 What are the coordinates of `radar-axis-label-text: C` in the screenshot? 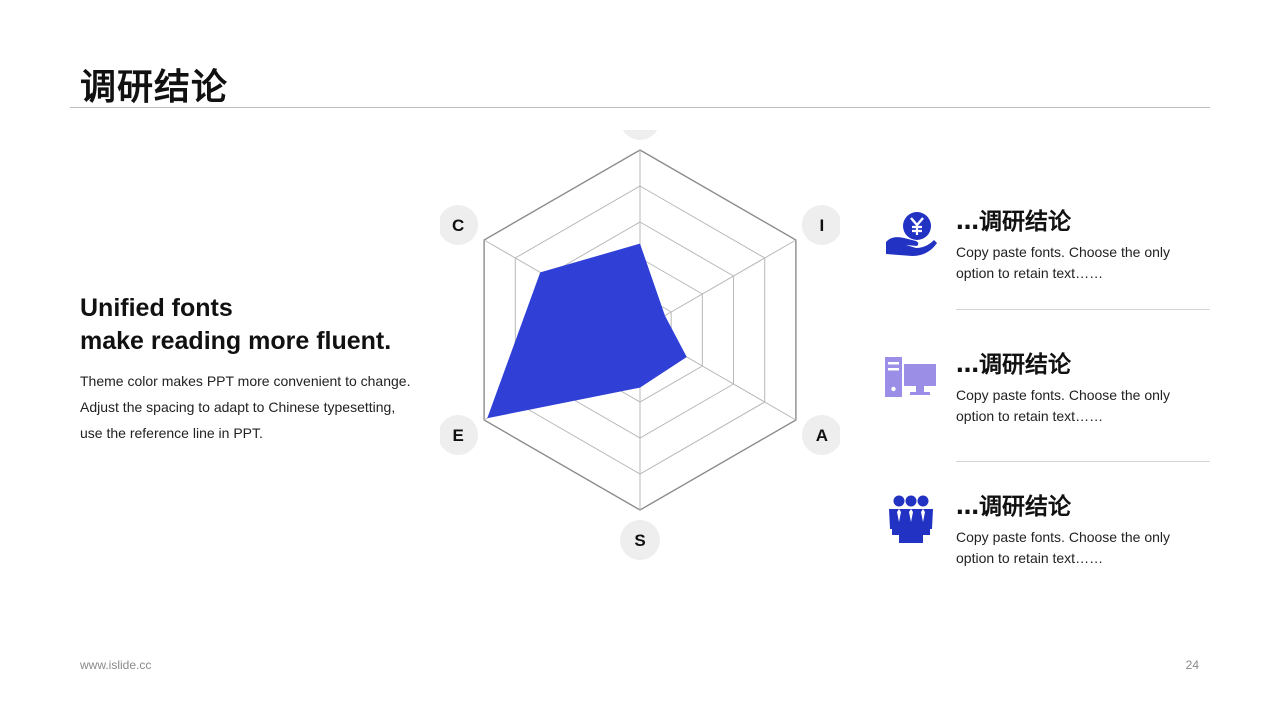 It's located at (458, 225).